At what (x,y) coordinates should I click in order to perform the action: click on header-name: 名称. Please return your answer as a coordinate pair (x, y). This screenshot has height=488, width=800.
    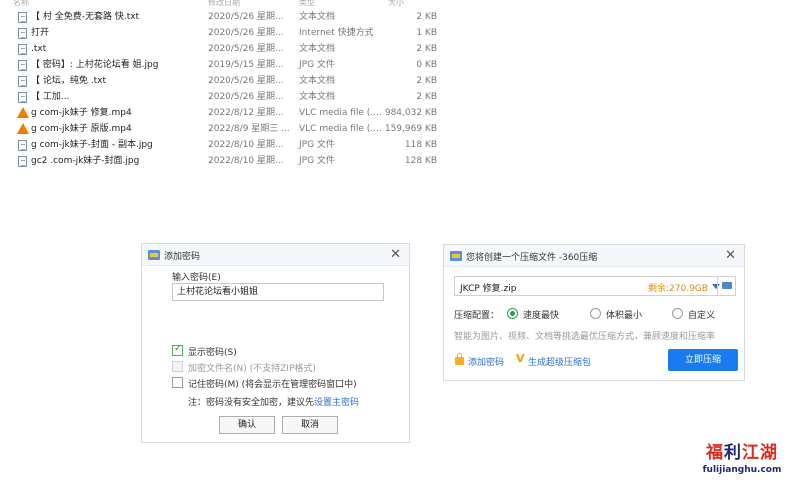
    Looking at the image, I should click on (21, 4).